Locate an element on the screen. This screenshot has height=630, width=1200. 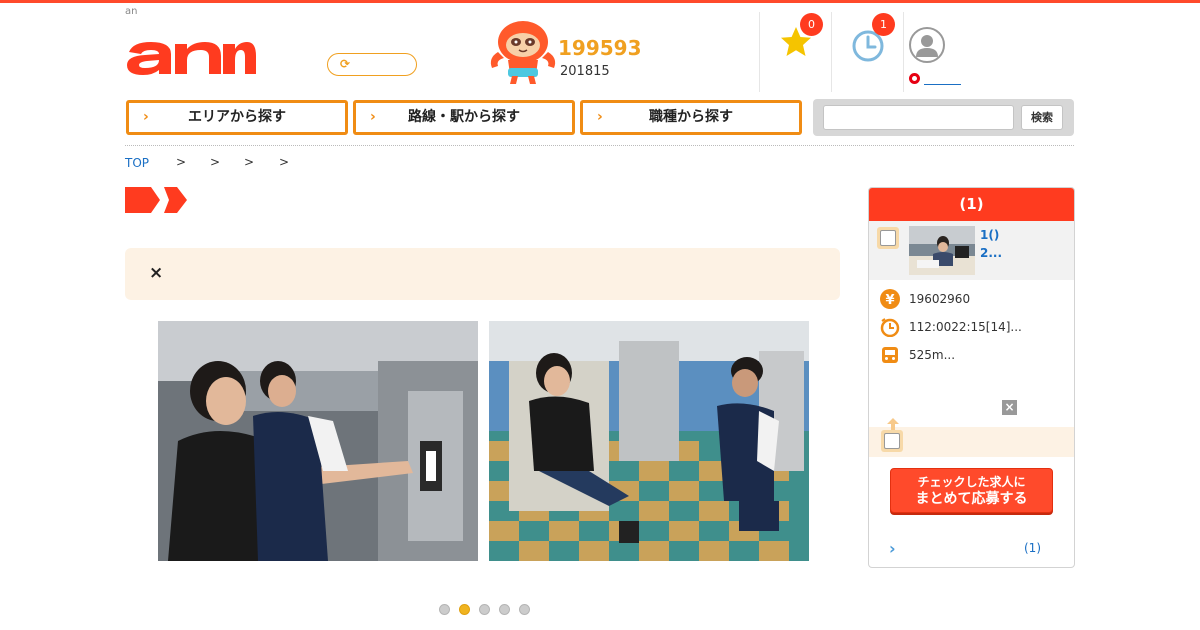
yen-icon: ¥ is located at coordinates (890, 299).